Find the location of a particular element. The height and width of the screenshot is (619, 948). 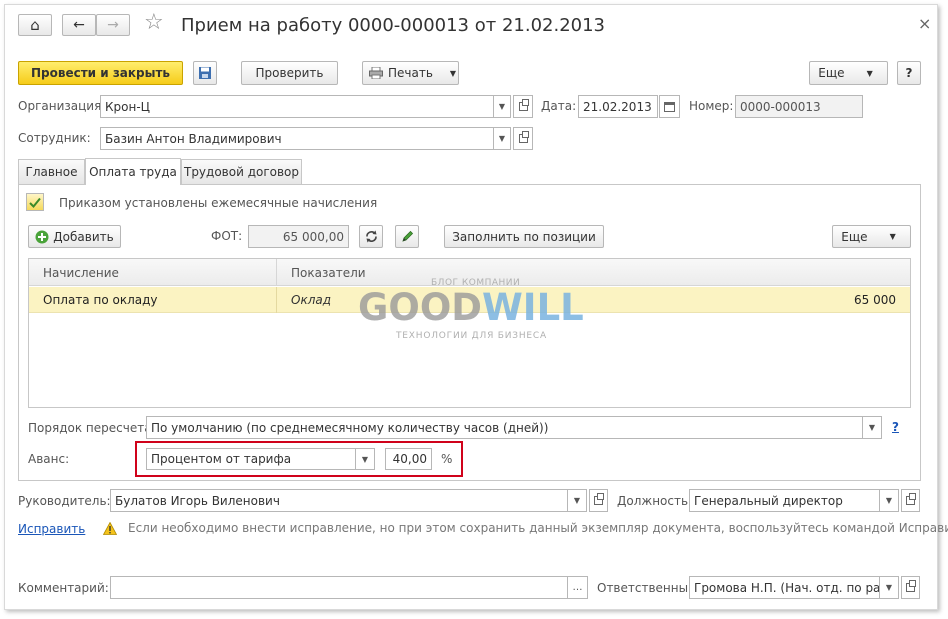

calendar-icon is located at coordinates (669, 106).